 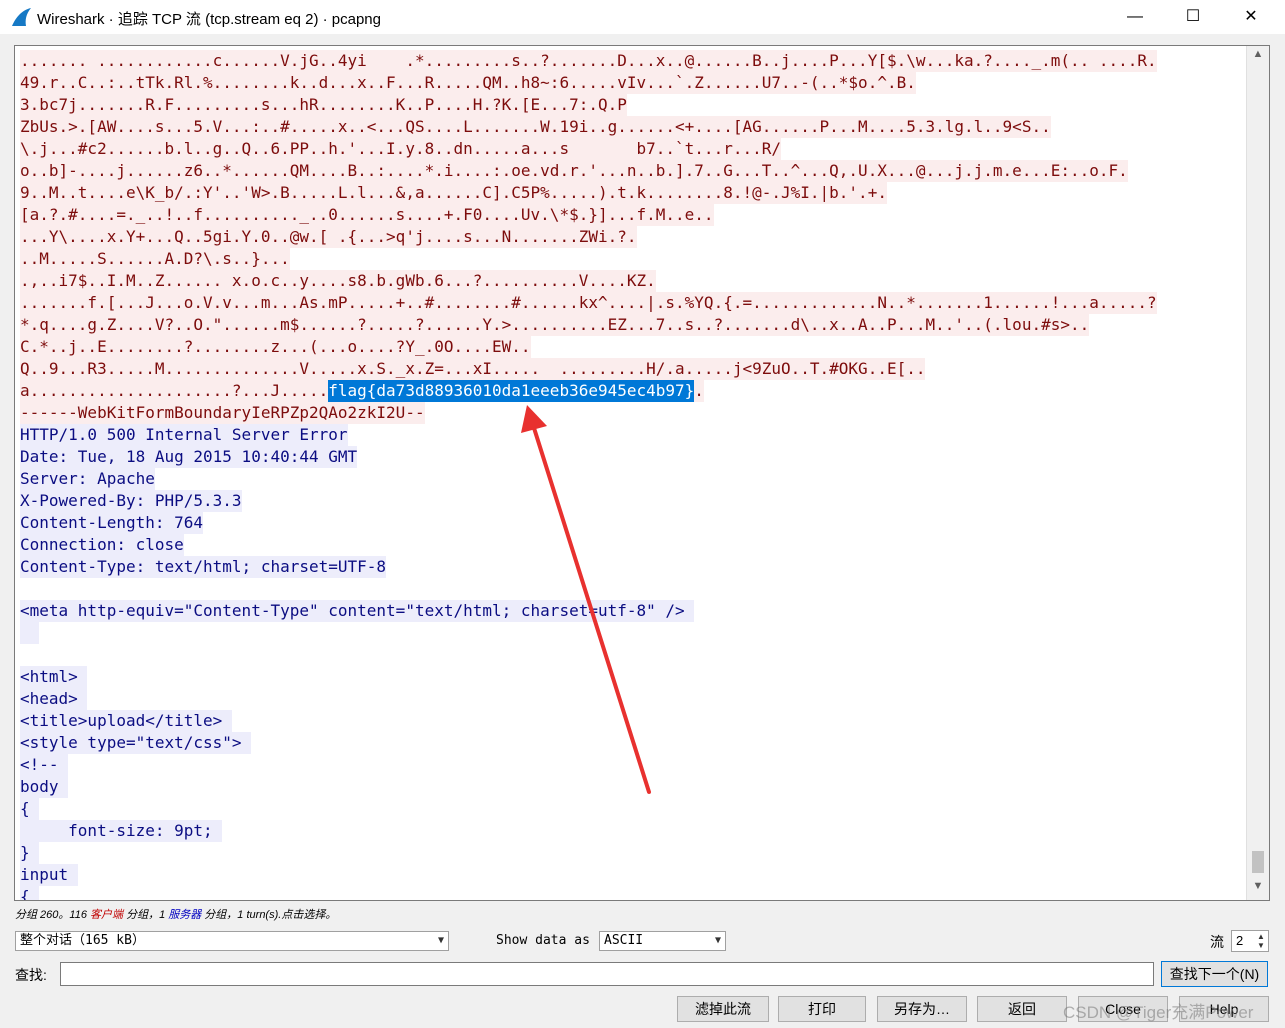 What do you see at coordinates (136, 743) in the screenshot?
I see `server-data: <style type="text/css">` at bounding box center [136, 743].